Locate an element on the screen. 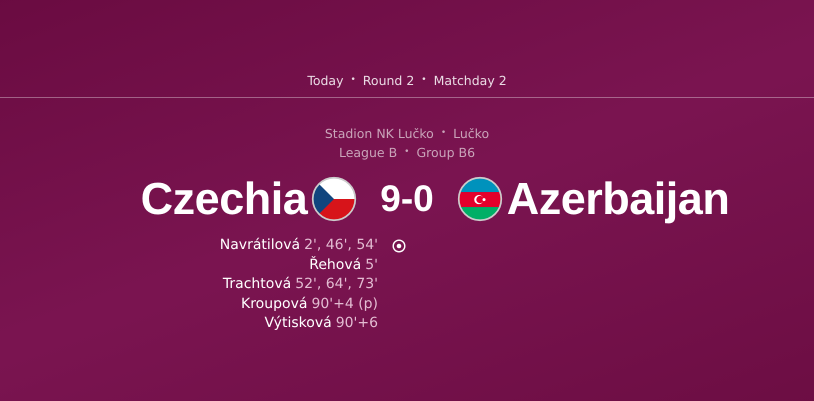 This screenshot has height=401, width=814. goal-minutes: 2', 46', 54' is located at coordinates (341, 245).